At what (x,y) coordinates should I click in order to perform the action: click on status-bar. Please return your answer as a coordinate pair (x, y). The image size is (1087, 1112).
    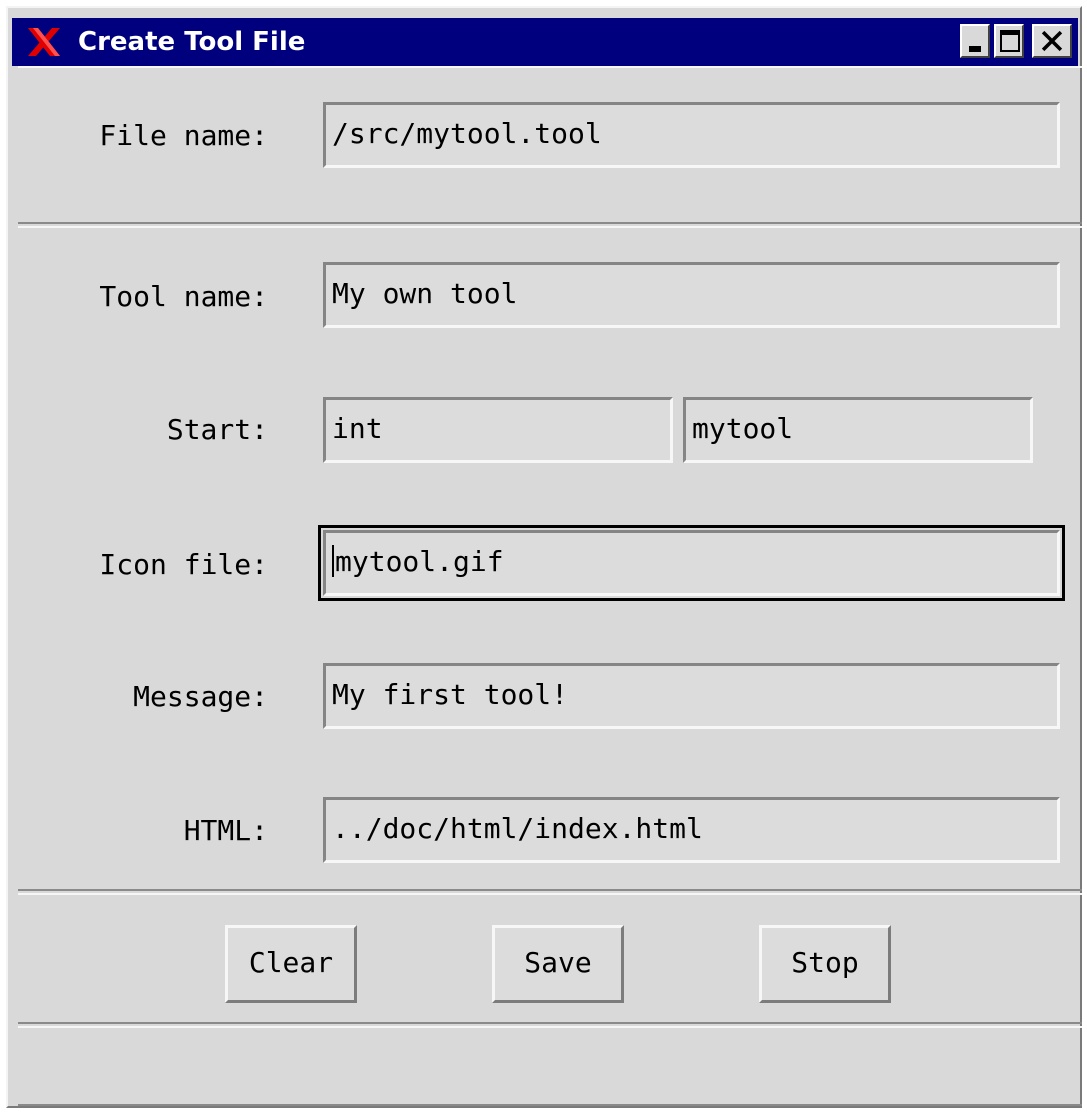
    Looking at the image, I should click on (550, 1066).